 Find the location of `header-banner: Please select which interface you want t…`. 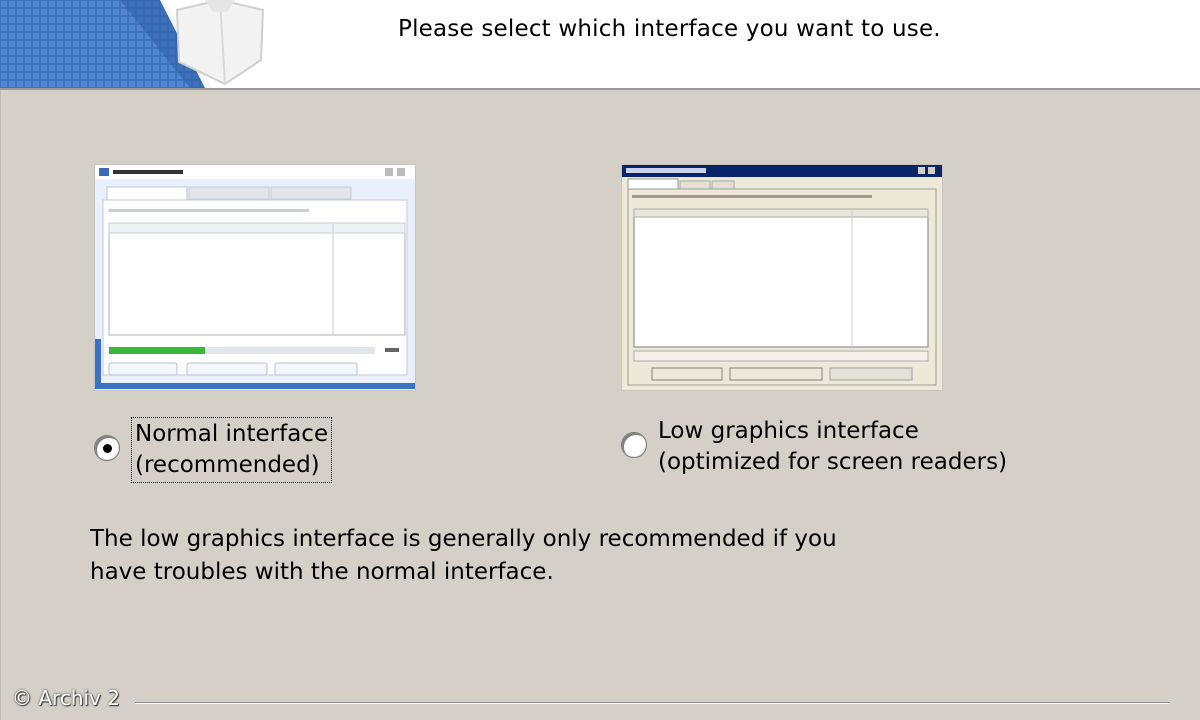

header-banner: Please select which interface you want t… is located at coordinates (600, 45).